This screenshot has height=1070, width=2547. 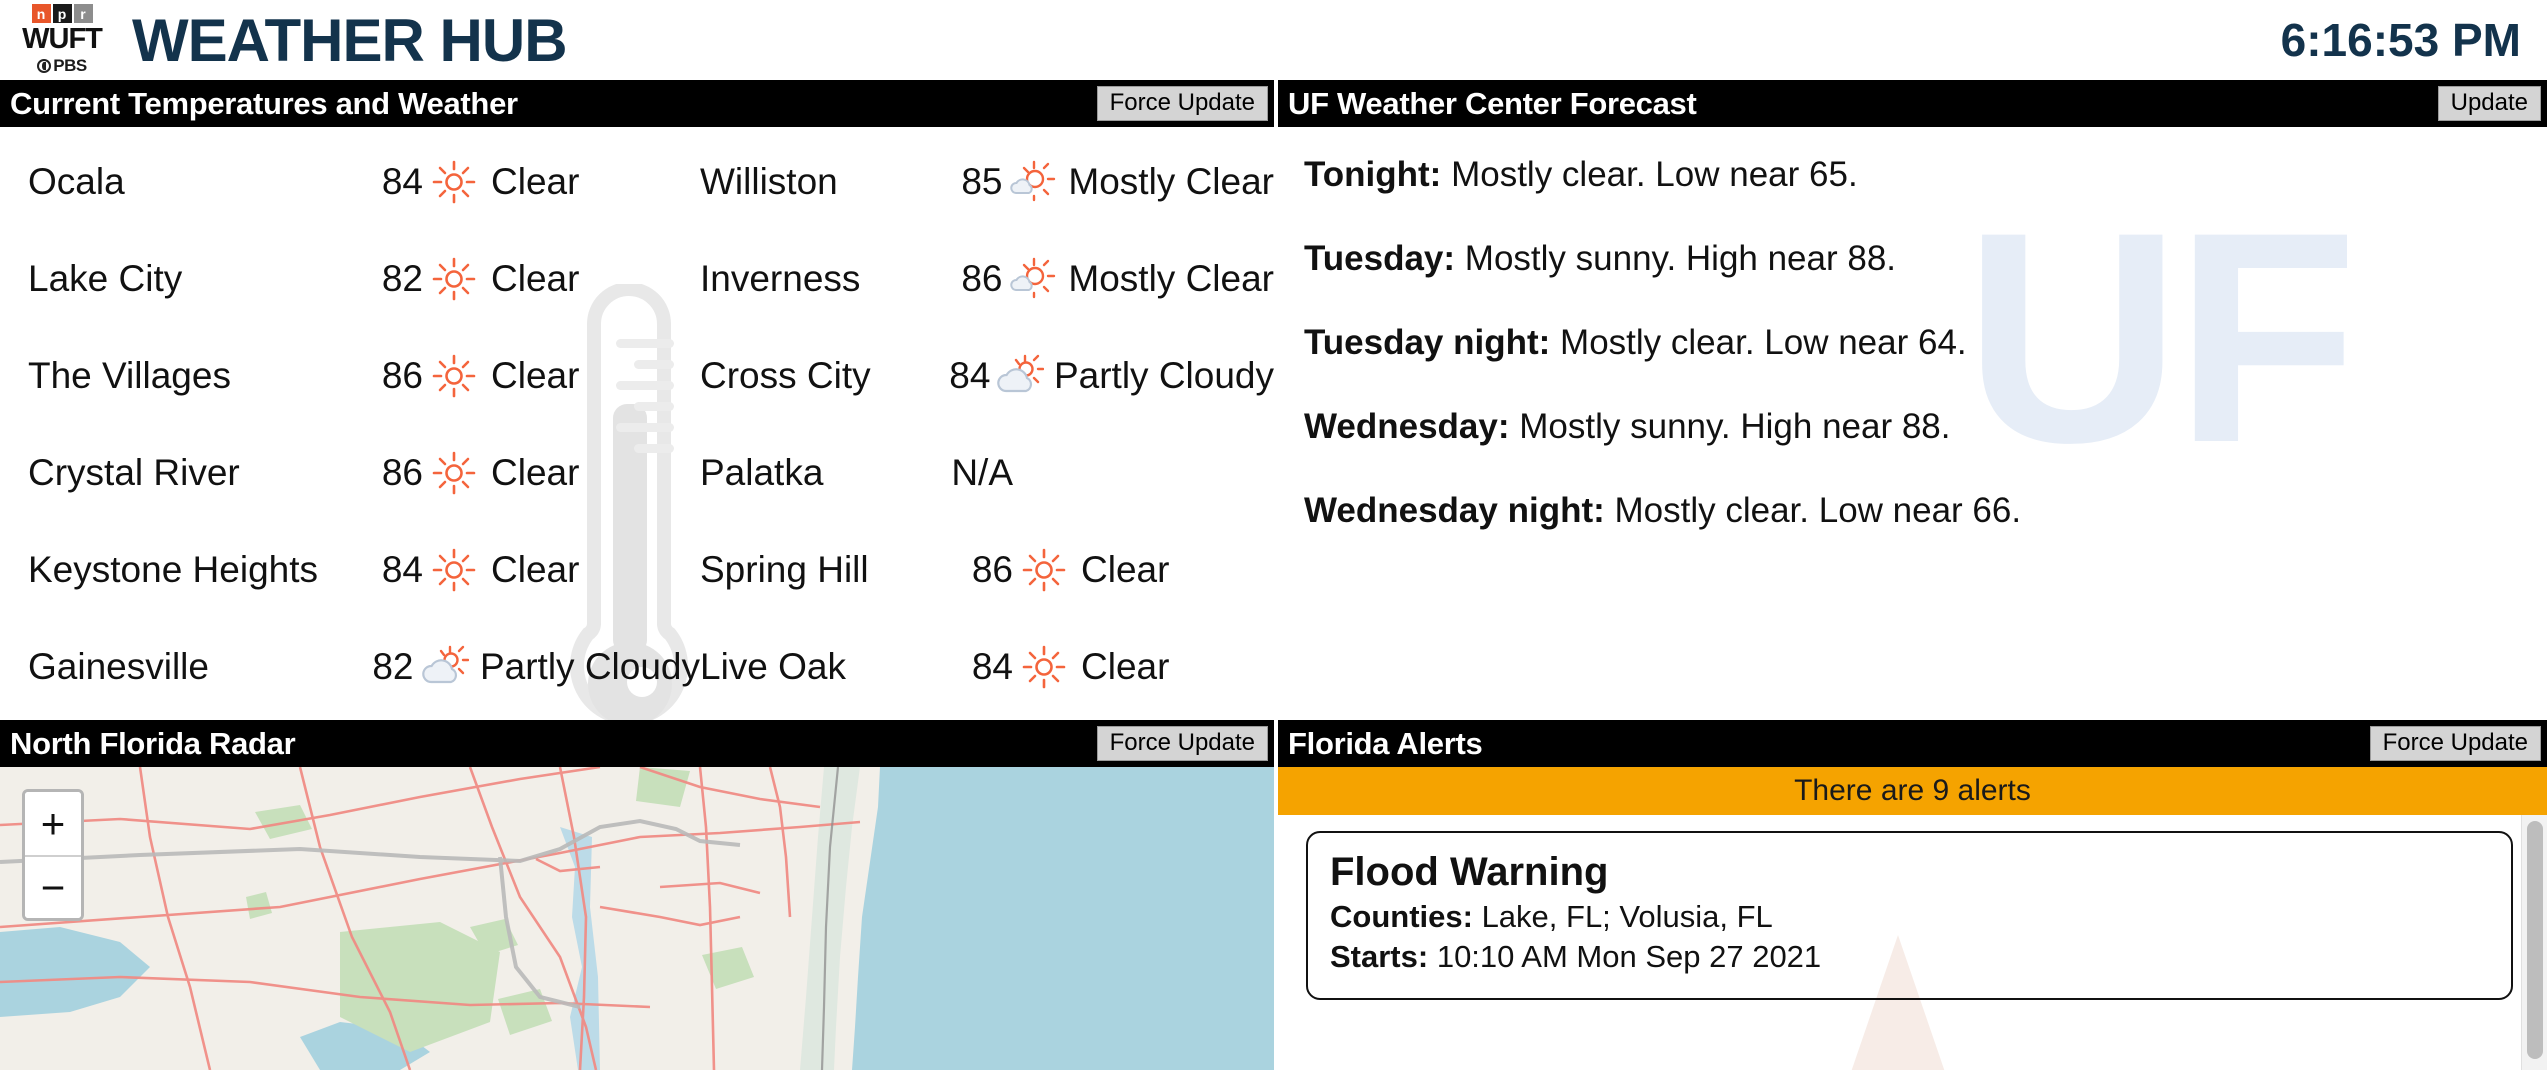 I want to click on radar-map: + − Tallahassee Valdosta Jacksonville, so click(x=637, y=918).